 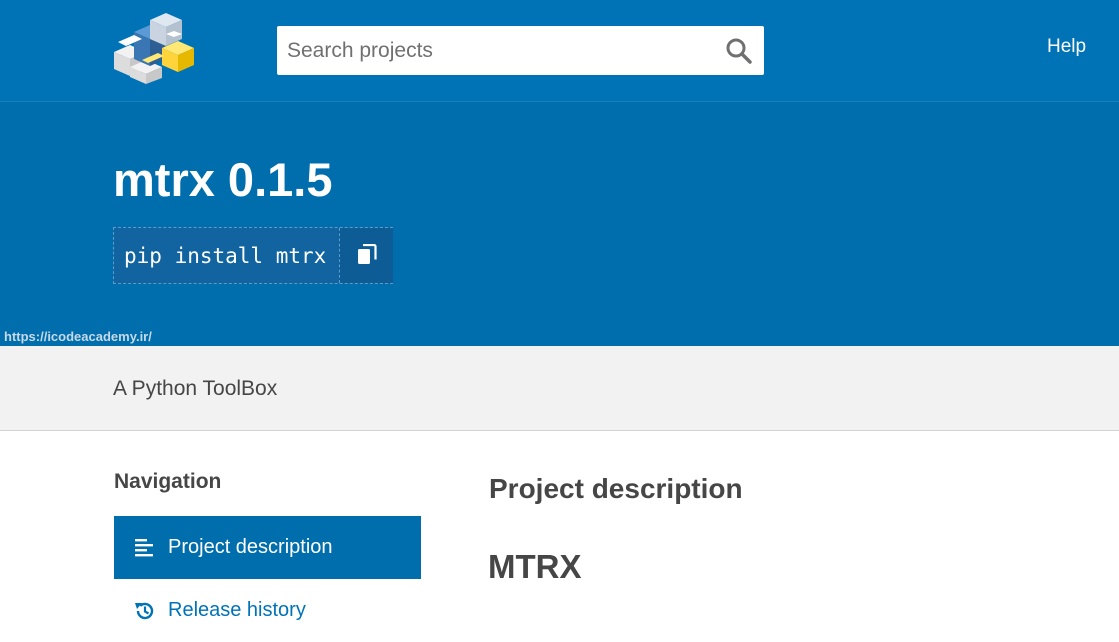 I want to click on search-bar, so click(x=520, y=50).